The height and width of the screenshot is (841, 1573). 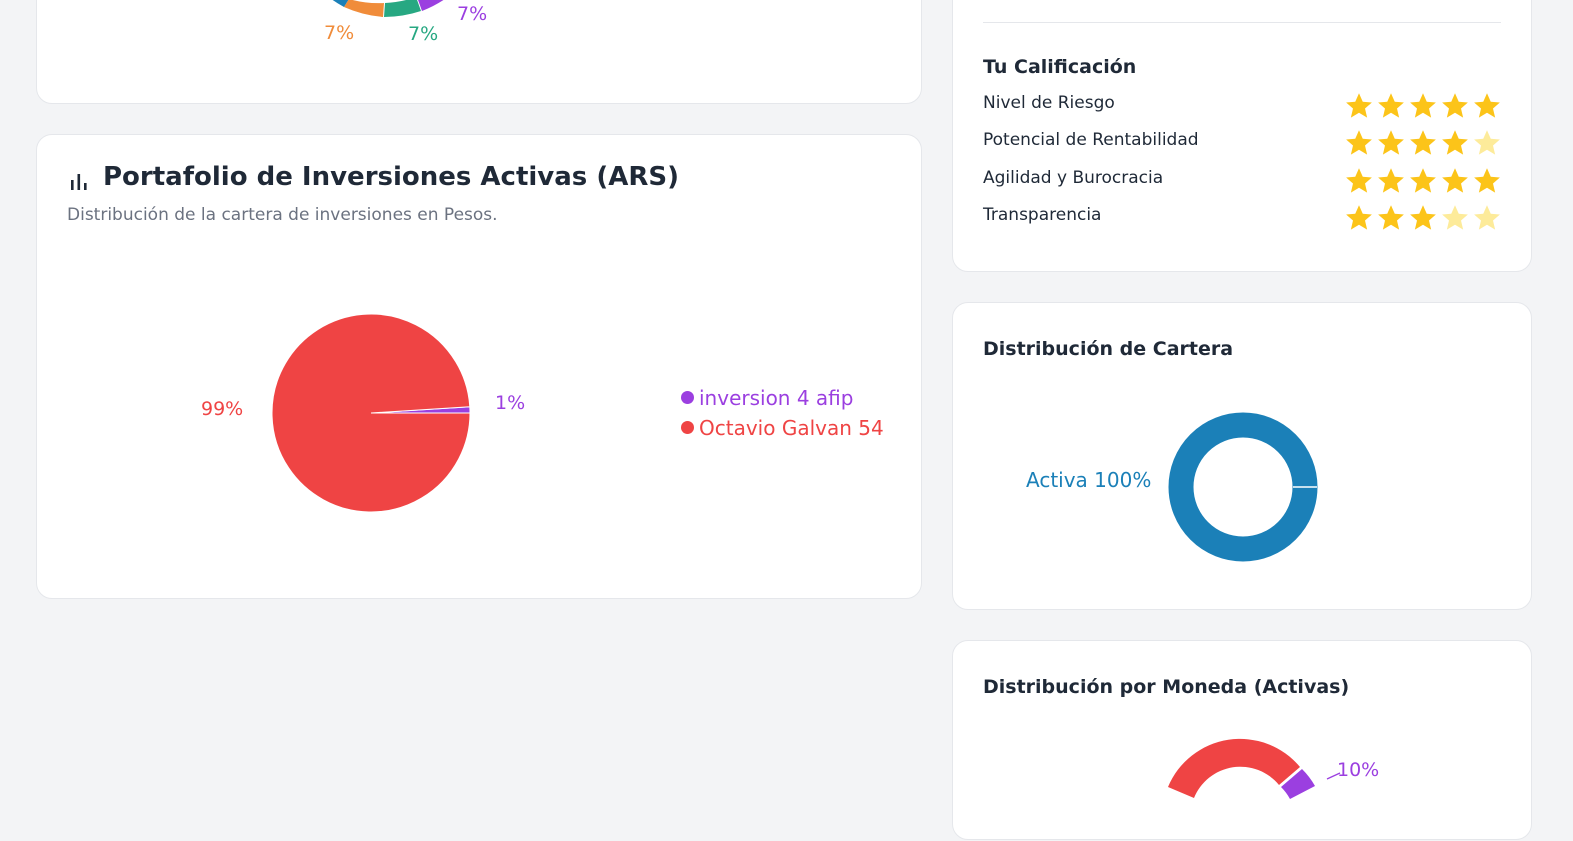 I want to click on rating-row-potencial-de-rentabilidad: Potencial de Rentabilidad, so click(x=1243, y=143).